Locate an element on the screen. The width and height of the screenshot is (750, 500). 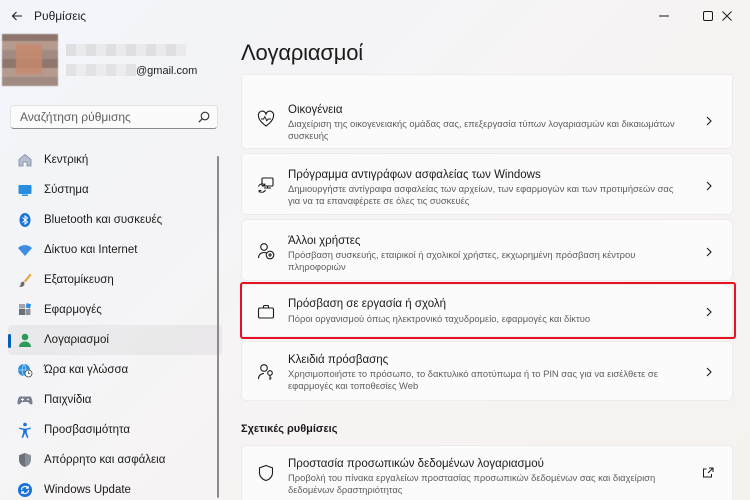
back-button is located at coordinates (17, 16).